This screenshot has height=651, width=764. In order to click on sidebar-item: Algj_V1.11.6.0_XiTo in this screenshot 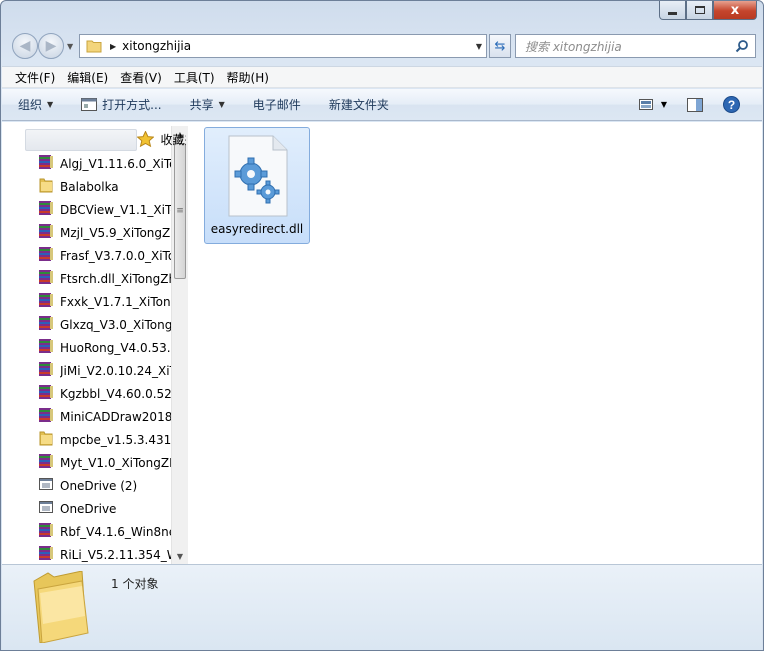, I will do `click(98, 163)`.